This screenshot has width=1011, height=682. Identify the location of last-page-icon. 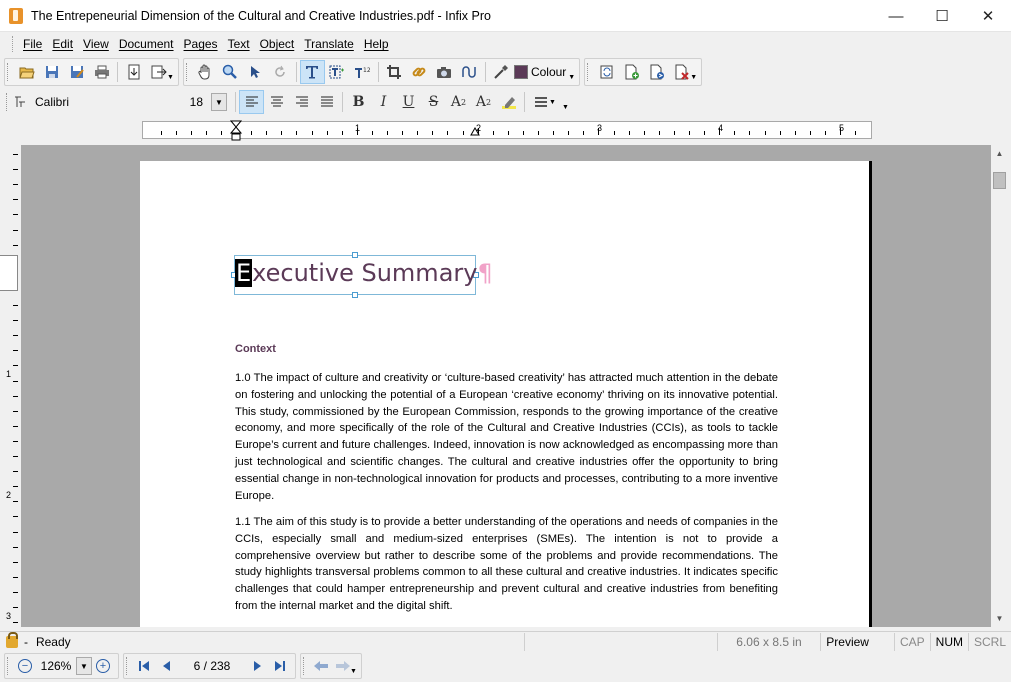
(280, 666).